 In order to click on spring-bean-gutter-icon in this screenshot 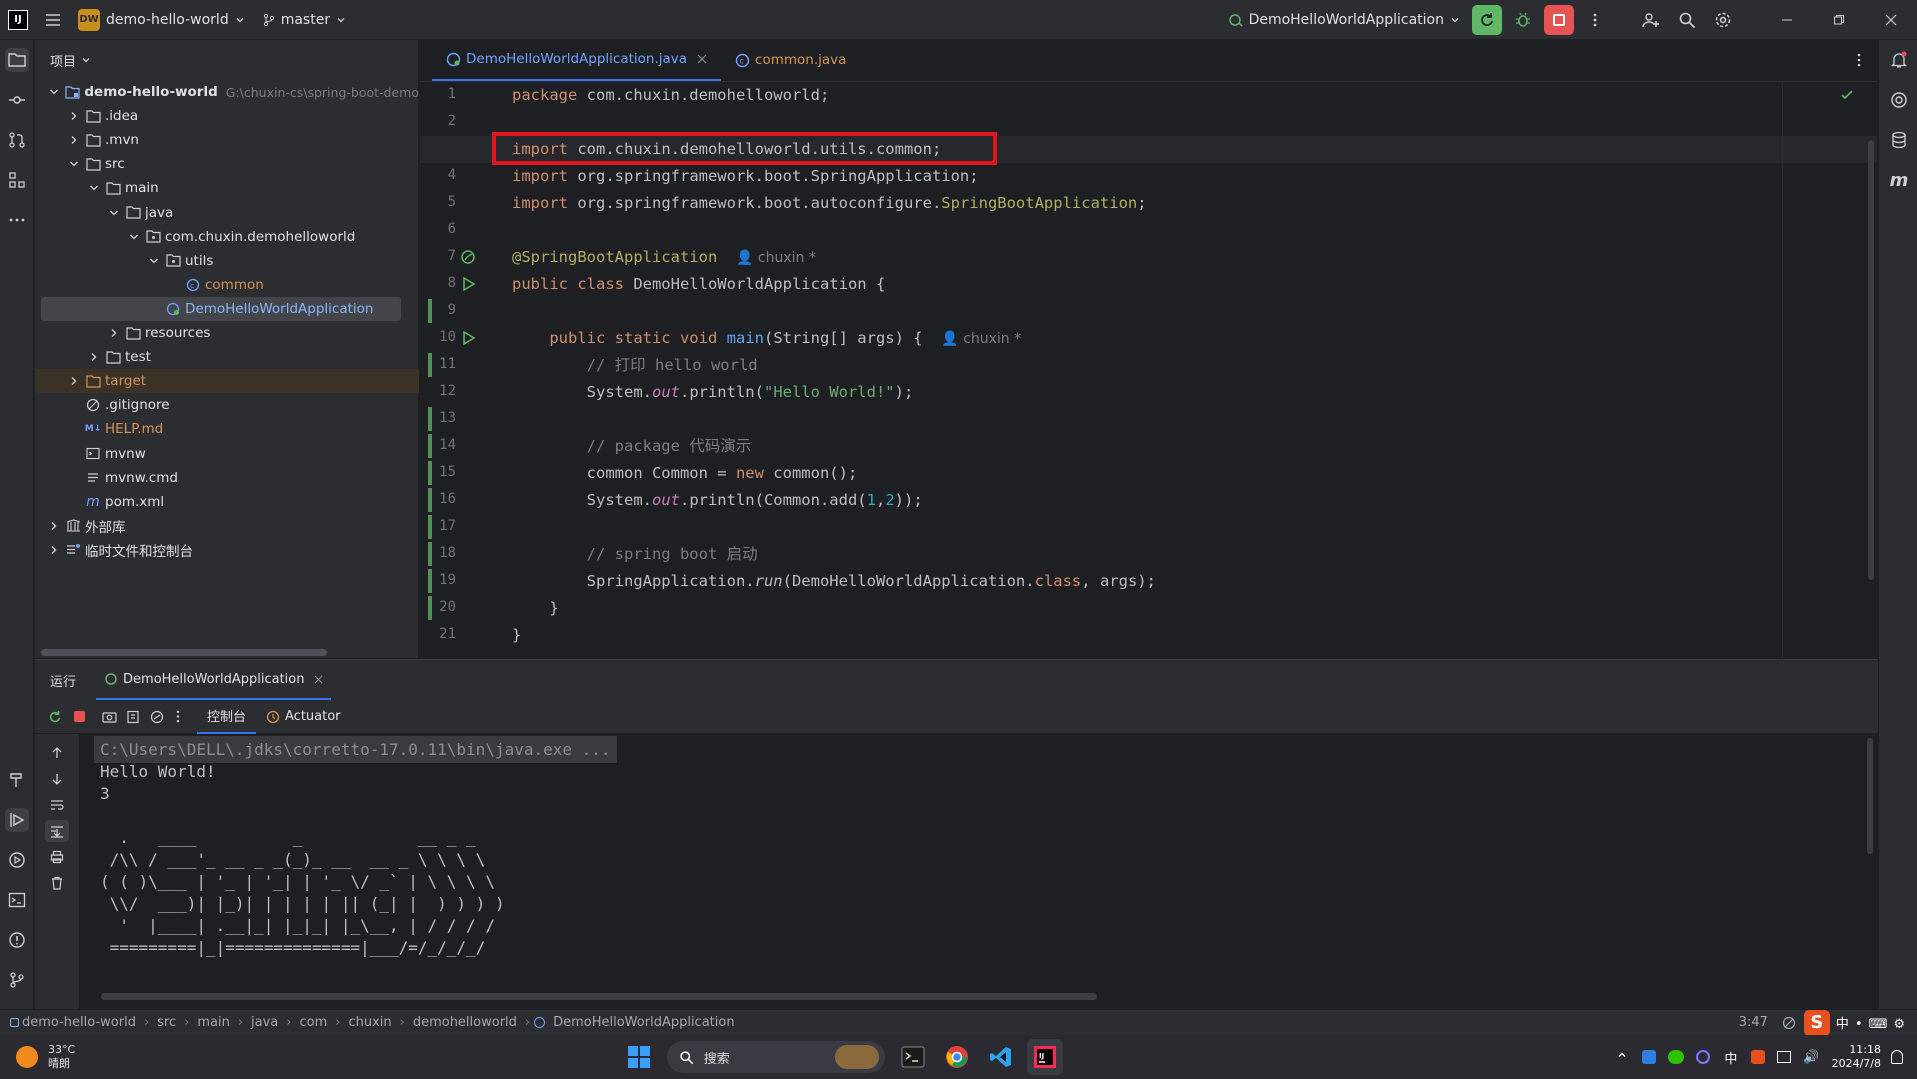, I will do `click(468, 257)`.